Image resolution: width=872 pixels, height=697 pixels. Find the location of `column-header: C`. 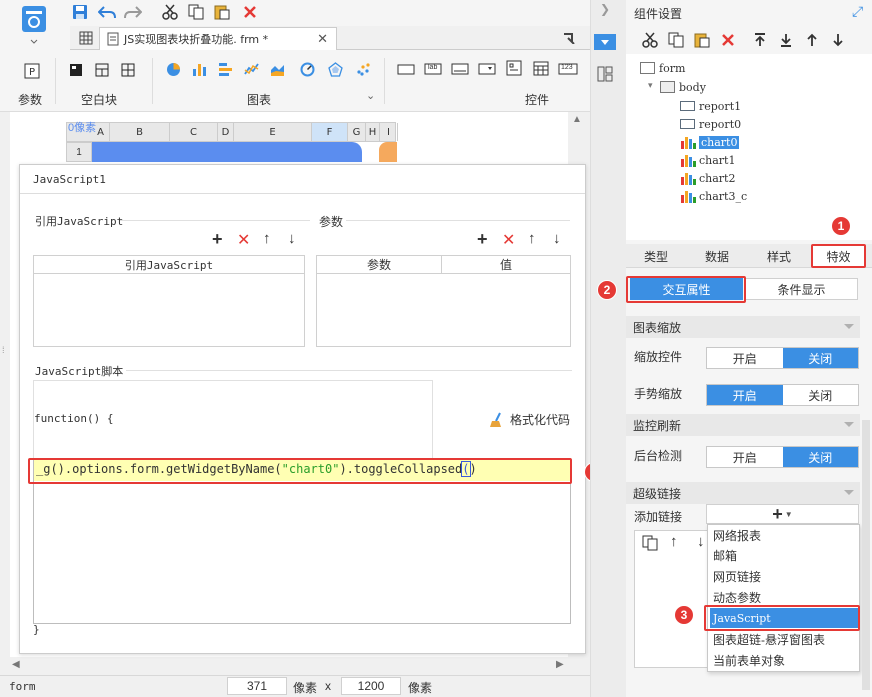

column-header: C is located at coordinates (194, 132).